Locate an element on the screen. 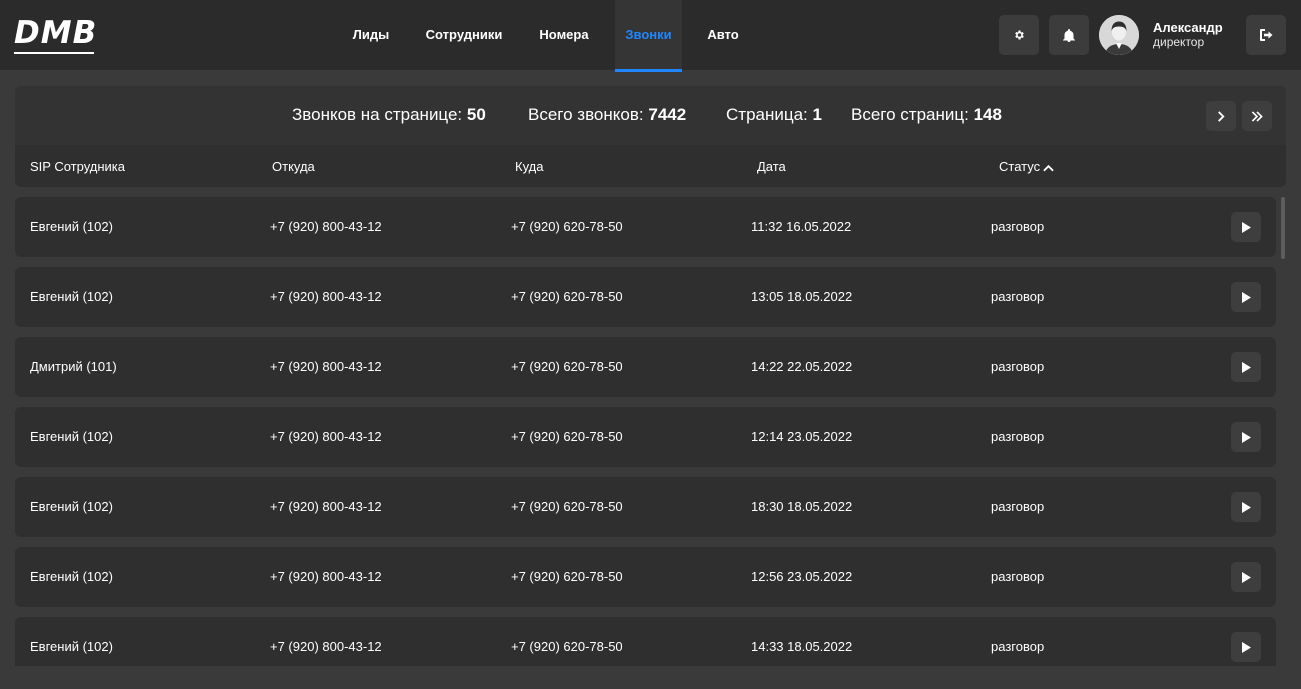  nav-item-numbers: Номера is located at coordinates (564, 35).